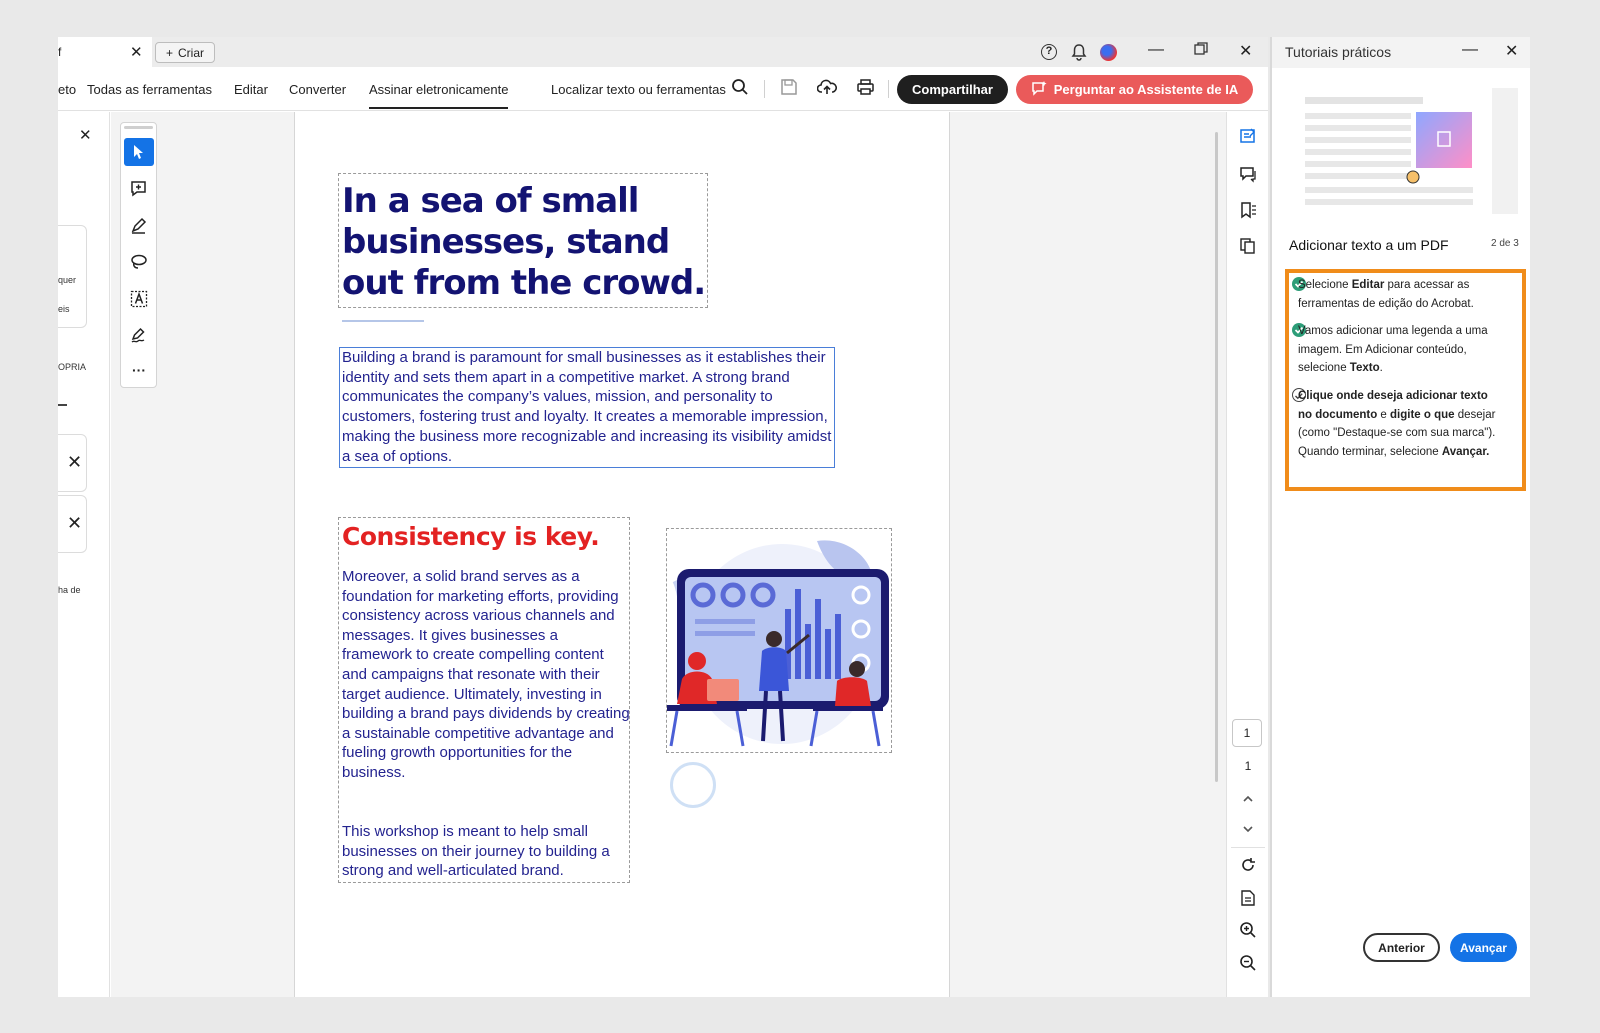 The width and height of the screenshot is (1600, 1033). What do you see at coordinates (1248, 210) in the screenshot?
I see `bookmark-icon` at bounding box center [1248, 210].